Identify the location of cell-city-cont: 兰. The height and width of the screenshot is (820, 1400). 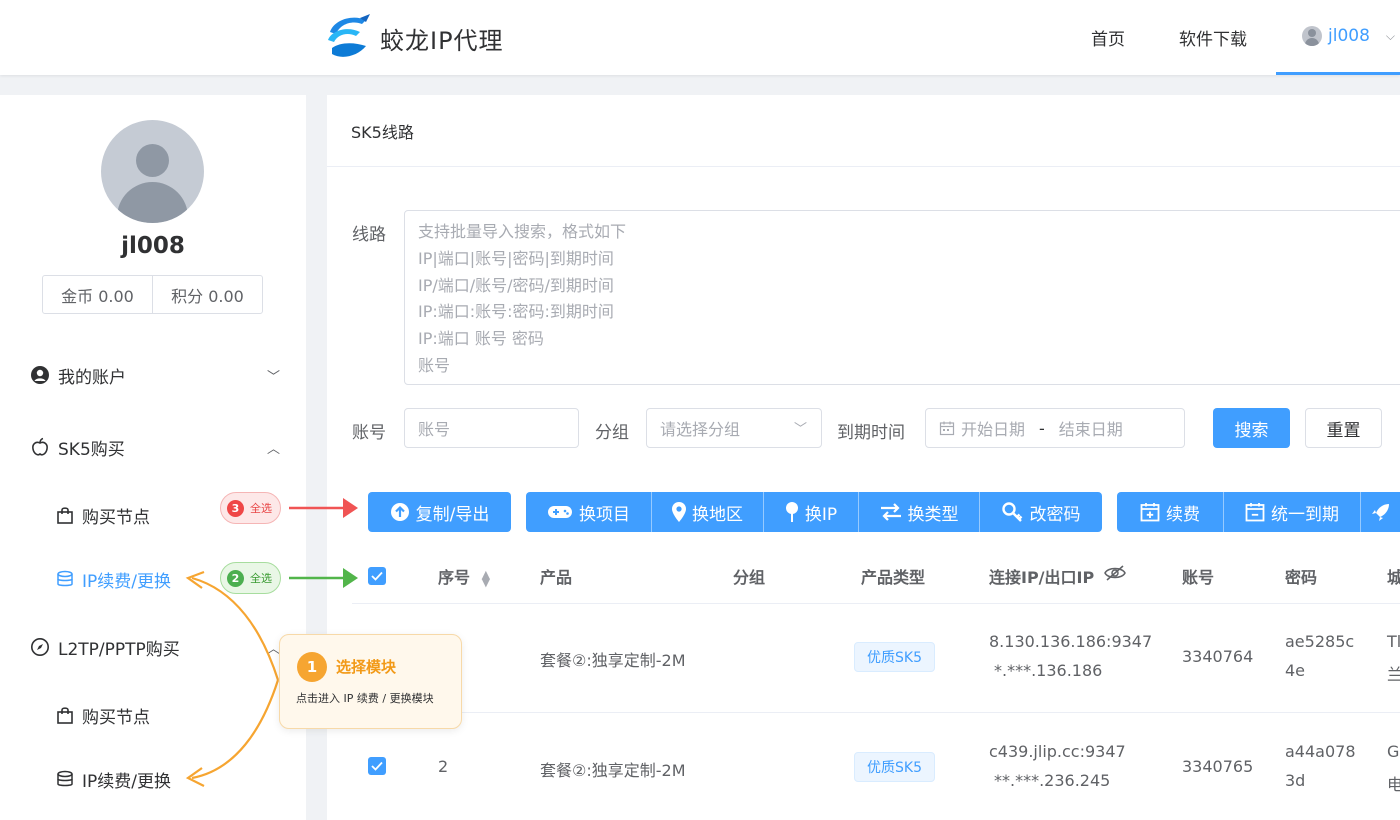
(1393, 674).